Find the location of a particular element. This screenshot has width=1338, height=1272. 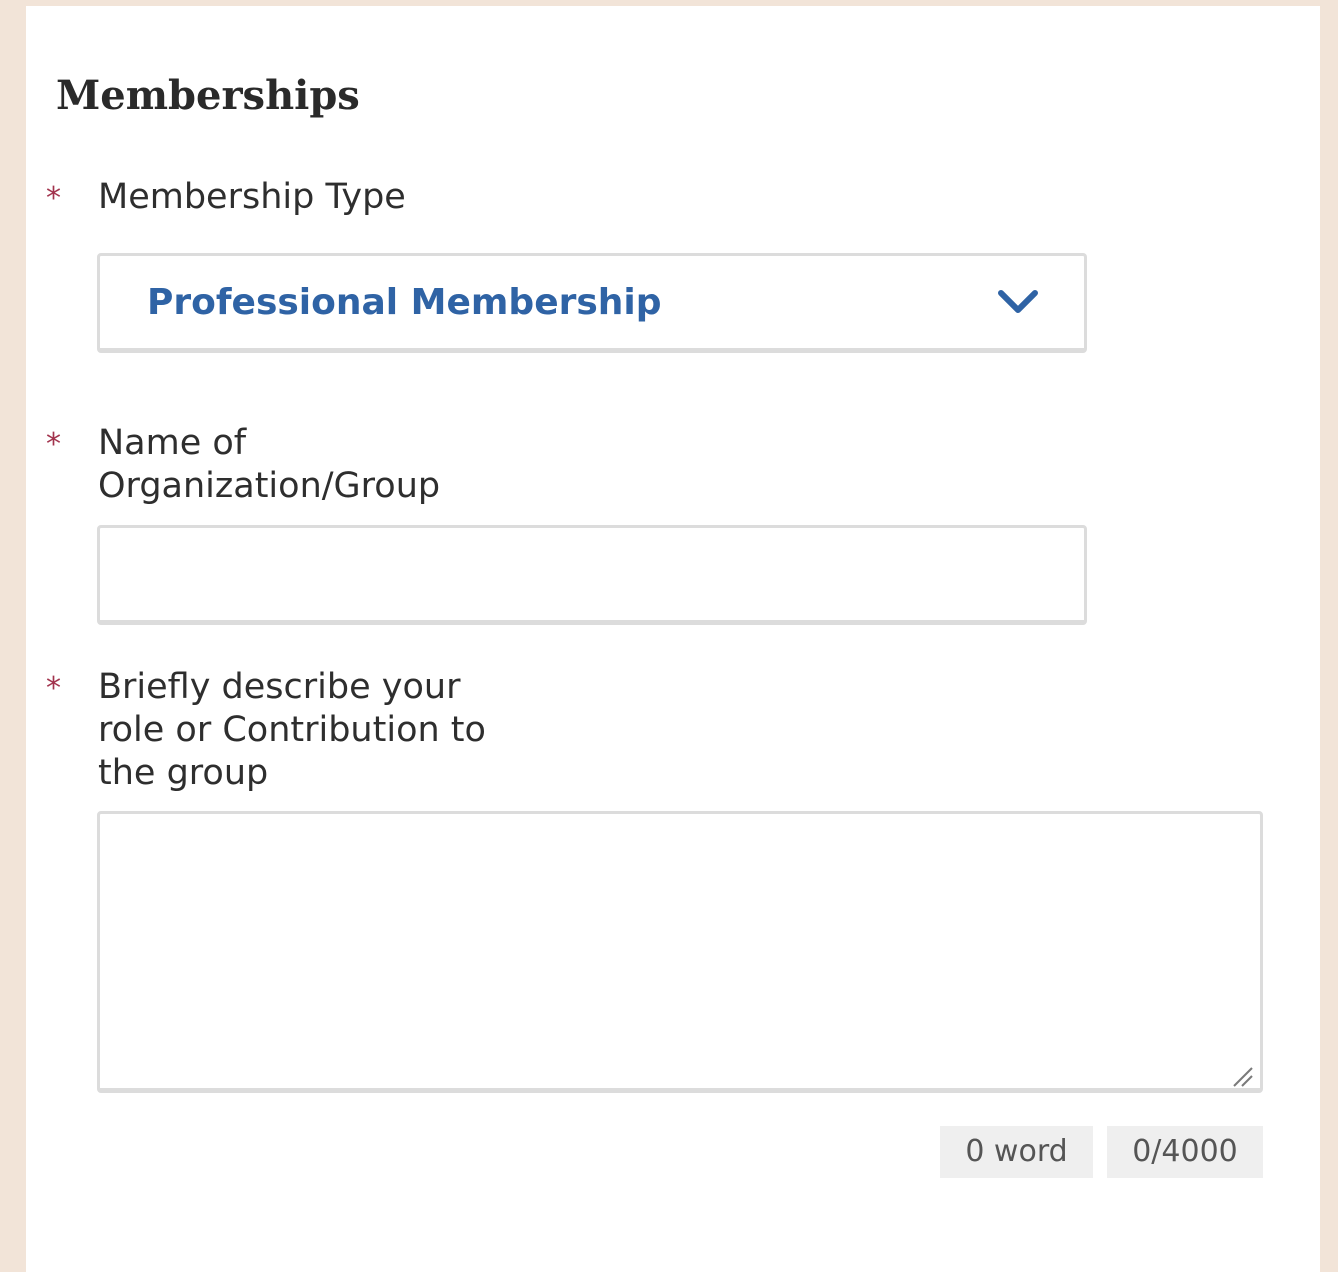

membership-type-label: Membership Type is located at coordinates (328, 197).